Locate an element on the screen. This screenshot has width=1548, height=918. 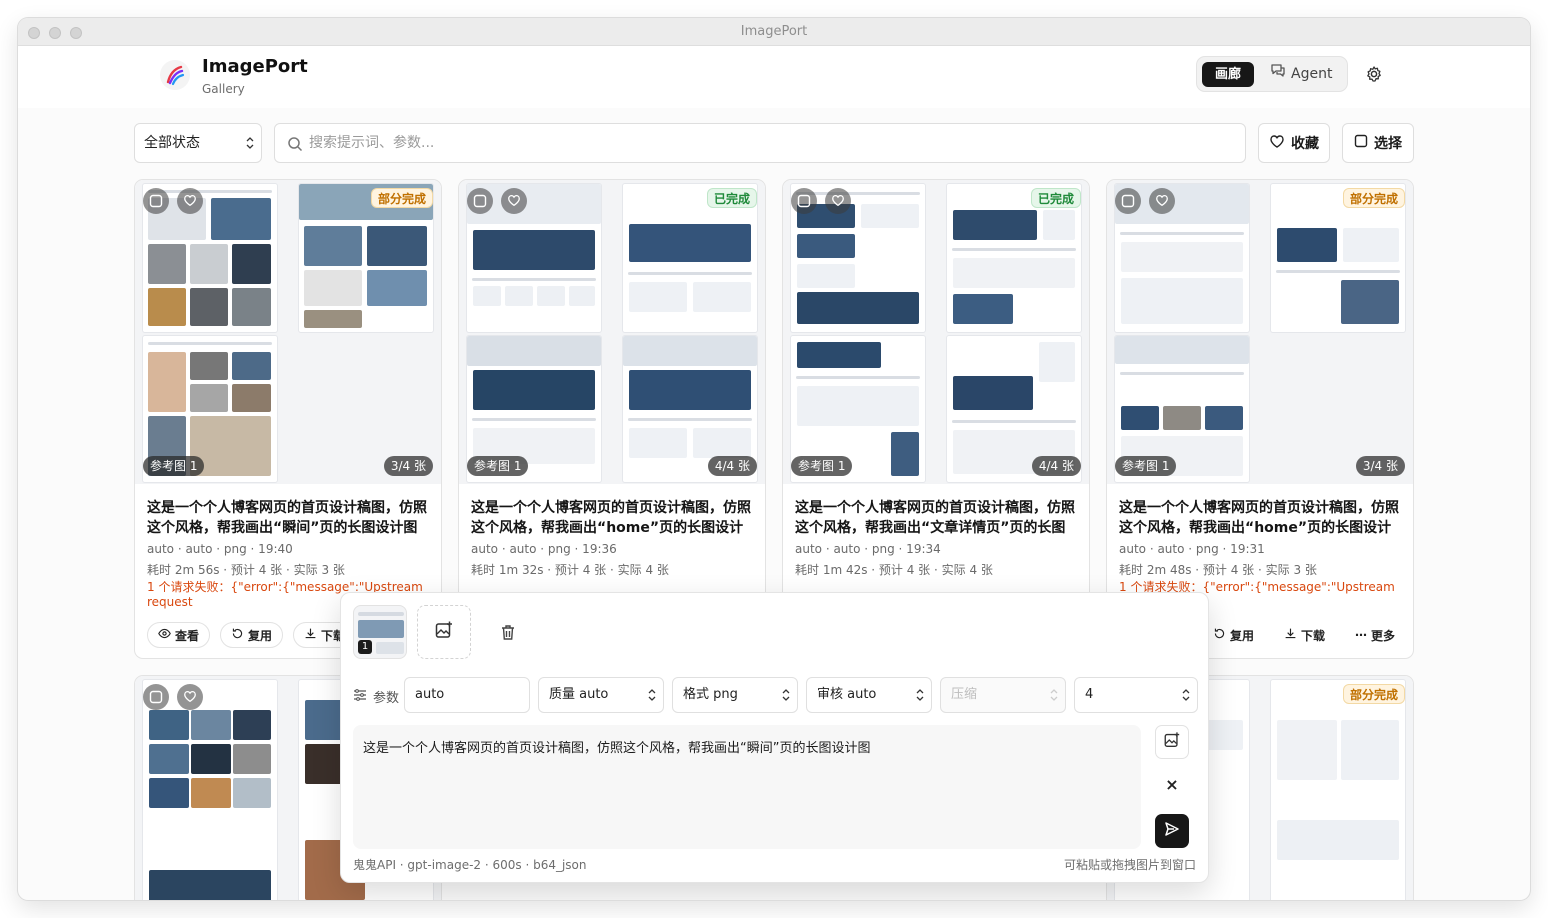
attachment-number: 1 is located at coordinates (365, 647).